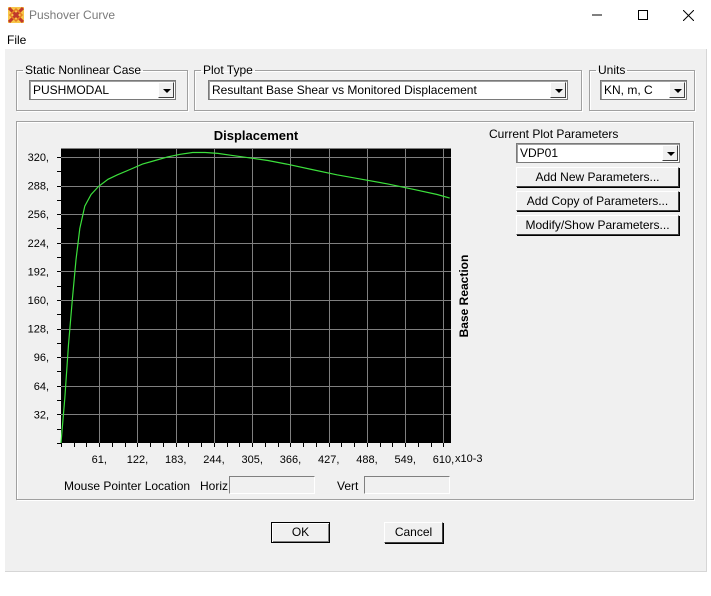 This screenshot has width=711, height=596. I want to click on x-tick-label: 305,, so click(252, 460).